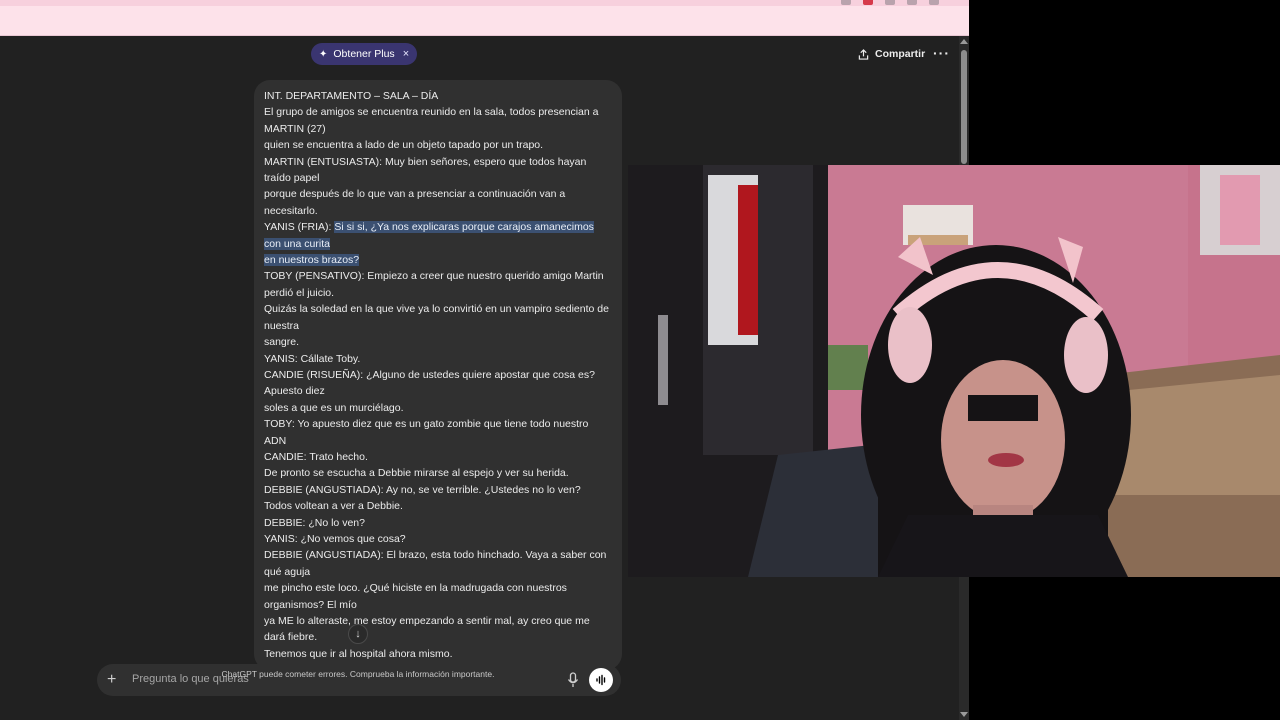 Image resolution: width=1280 pixels, height=720 pixels. Describe the element at coordinates (484, 3) in the screenshot. I see `browser-tab-strip` at that location.